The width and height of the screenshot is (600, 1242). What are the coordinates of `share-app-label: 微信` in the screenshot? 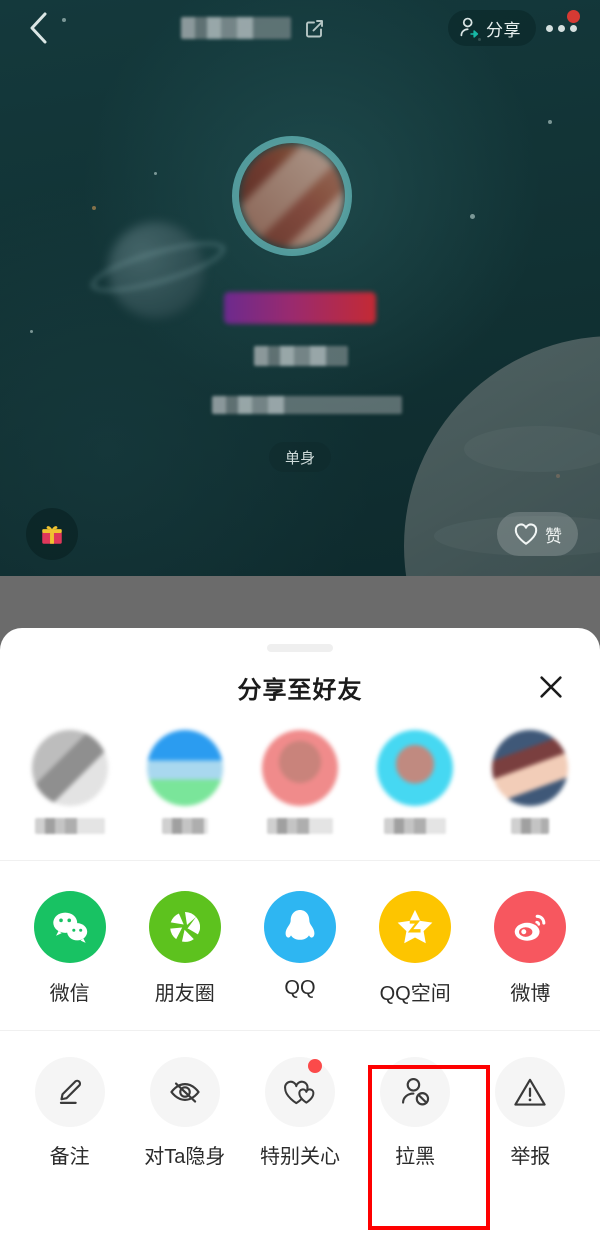 It's located at (69, 994).